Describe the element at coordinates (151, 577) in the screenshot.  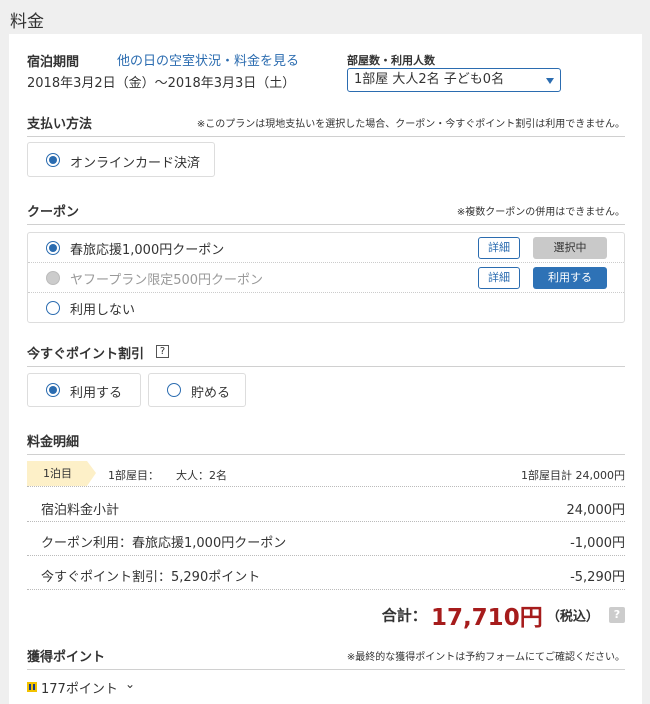
I see `breakdown-row-label: 今すぐポイント割引：5,290ポイント` at that location.